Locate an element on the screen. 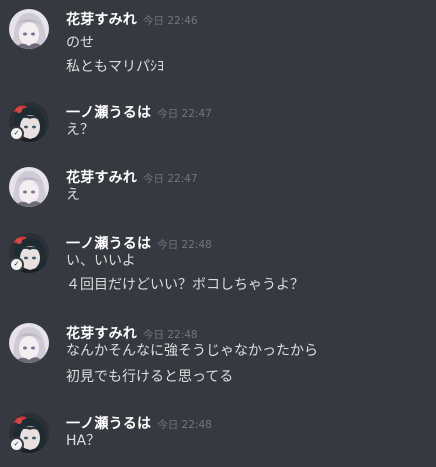 This screenshot has width=436, height=467. message-line: なんかそんなに強そうじゃなかったから is located at coordinates (192, 351).